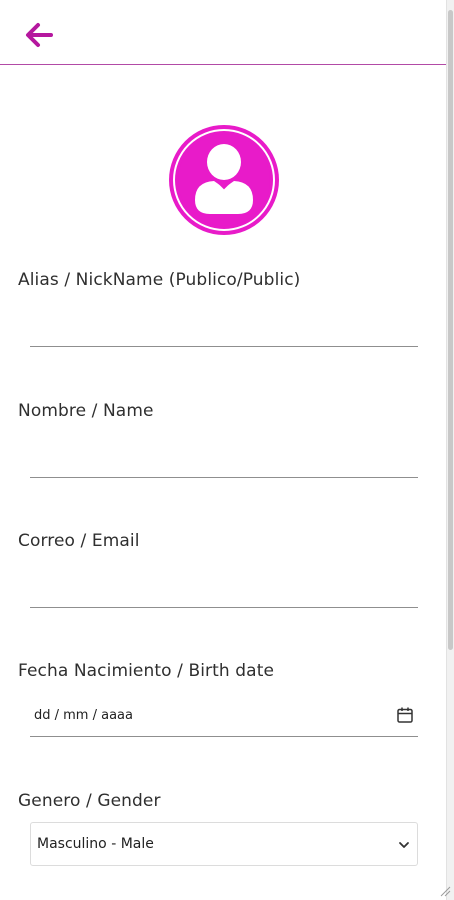 The width and height of the screenshot is (454, 900). What do you see at coordinates (445, 891) in the screenshot?
I see `resize-handle-icon` at bounding box center [445, 891].